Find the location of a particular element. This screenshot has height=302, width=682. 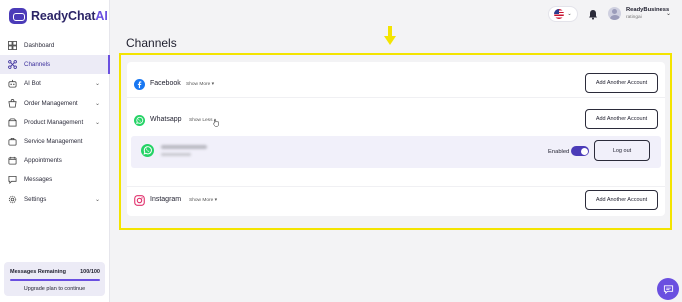

sidebar-item-appointments: Appointments is located at coordinates (55, 160).